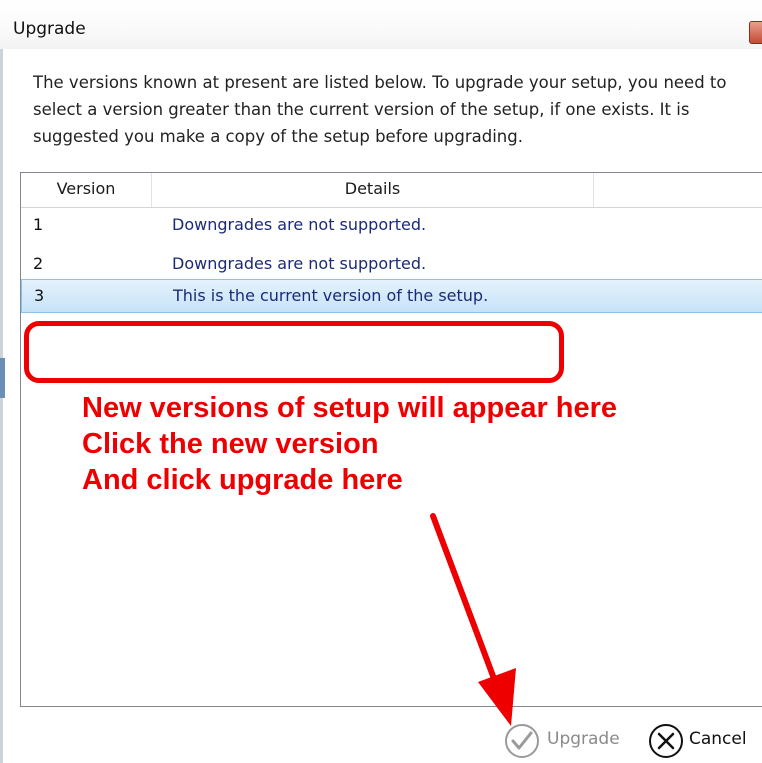  Describe the element at coordinates (522, 741) in the screenshot. I see `check-circle-icon` at that location.